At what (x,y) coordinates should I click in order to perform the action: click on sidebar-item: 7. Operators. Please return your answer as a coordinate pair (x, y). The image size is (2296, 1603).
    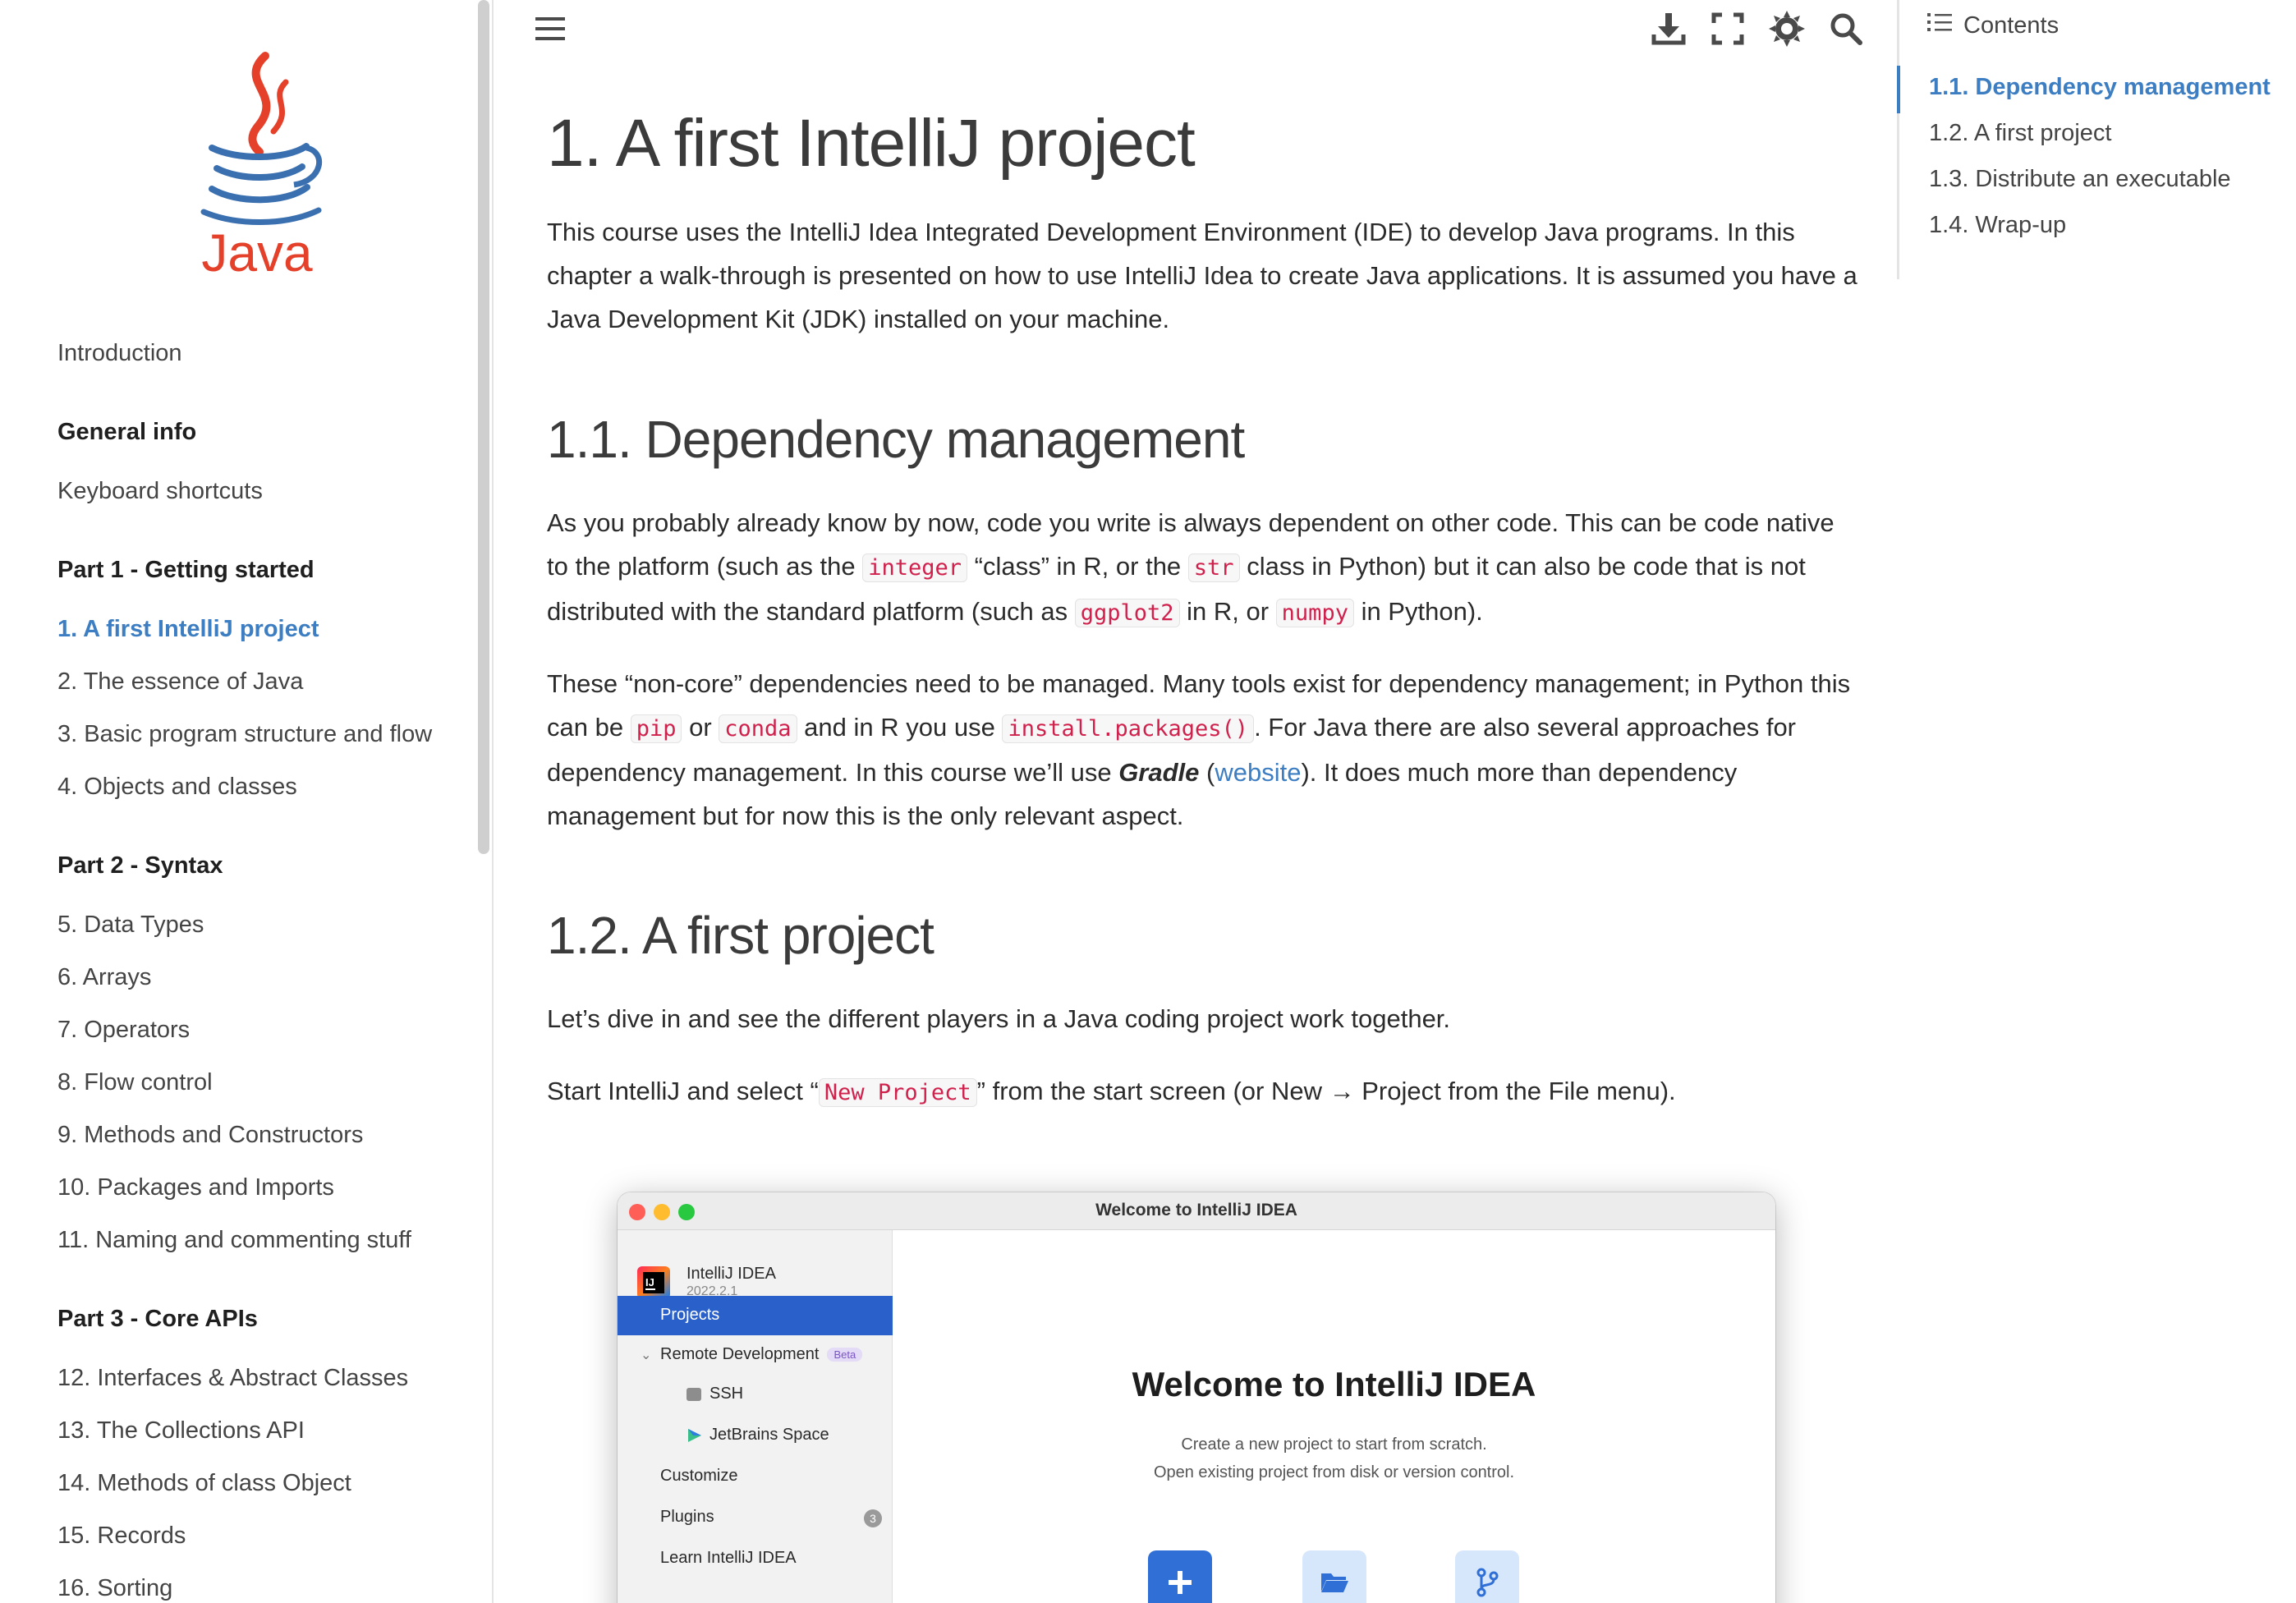
    Looking at the image, I should click on (123, 1029).